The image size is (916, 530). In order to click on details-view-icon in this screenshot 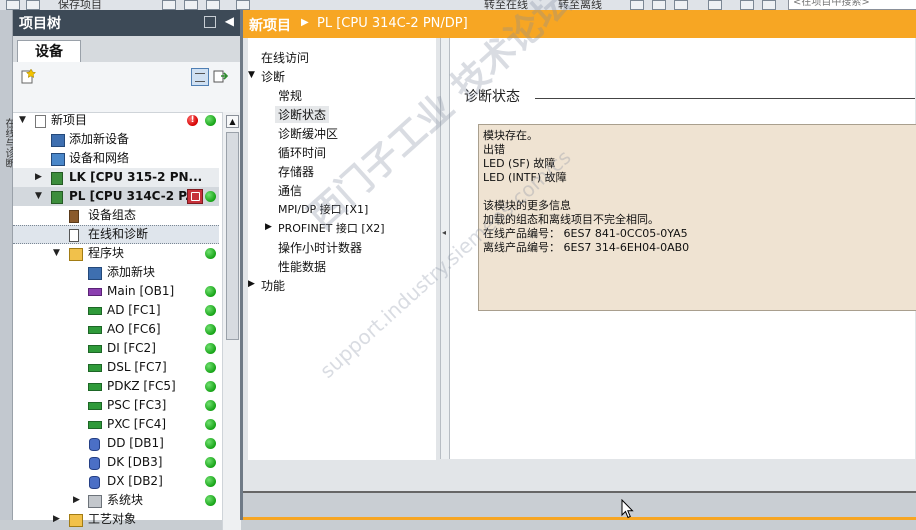, I will do `click(200, 77)`.